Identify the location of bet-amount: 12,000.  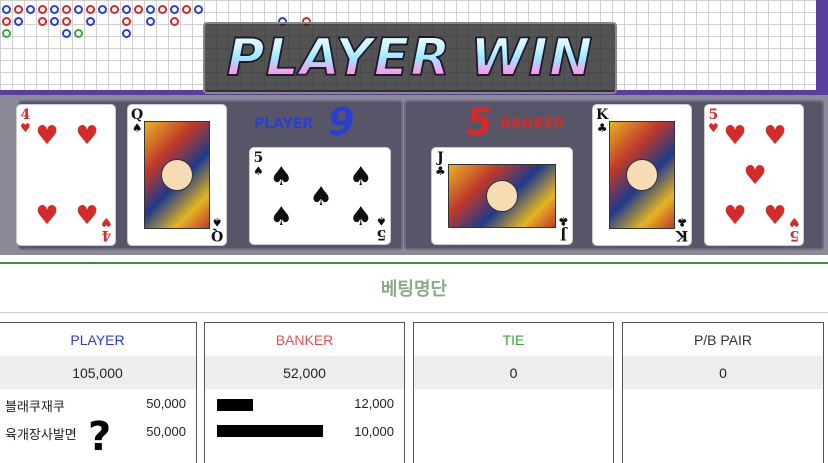
(374, 403).